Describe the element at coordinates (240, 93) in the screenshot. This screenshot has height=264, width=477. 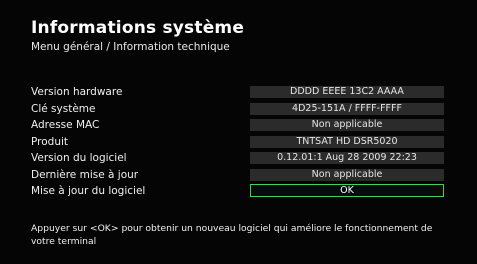
I see `row-hardware-version: Version hardware DDDD EEEE 13C2 AAAA` at that location.